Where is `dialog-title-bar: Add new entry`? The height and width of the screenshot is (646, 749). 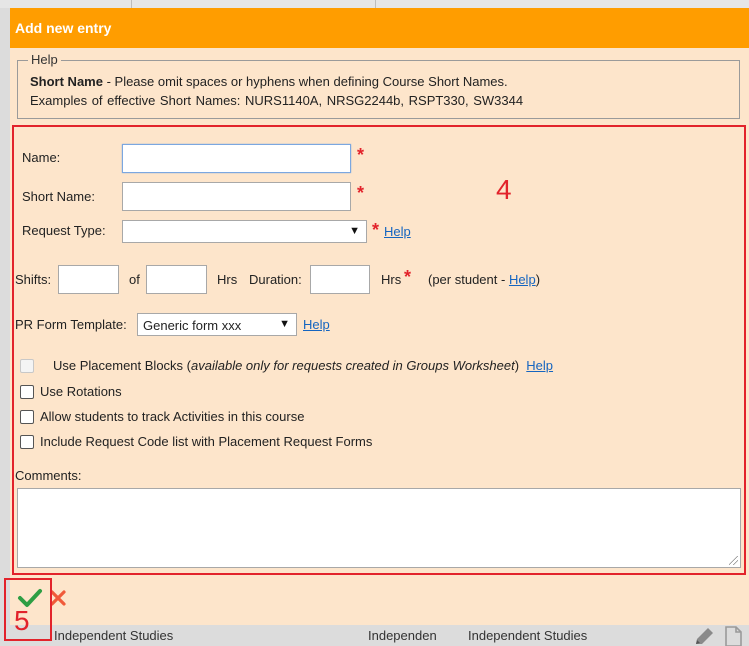 dialog-title-bar: Add new entry is located at coordinates (379, 28).